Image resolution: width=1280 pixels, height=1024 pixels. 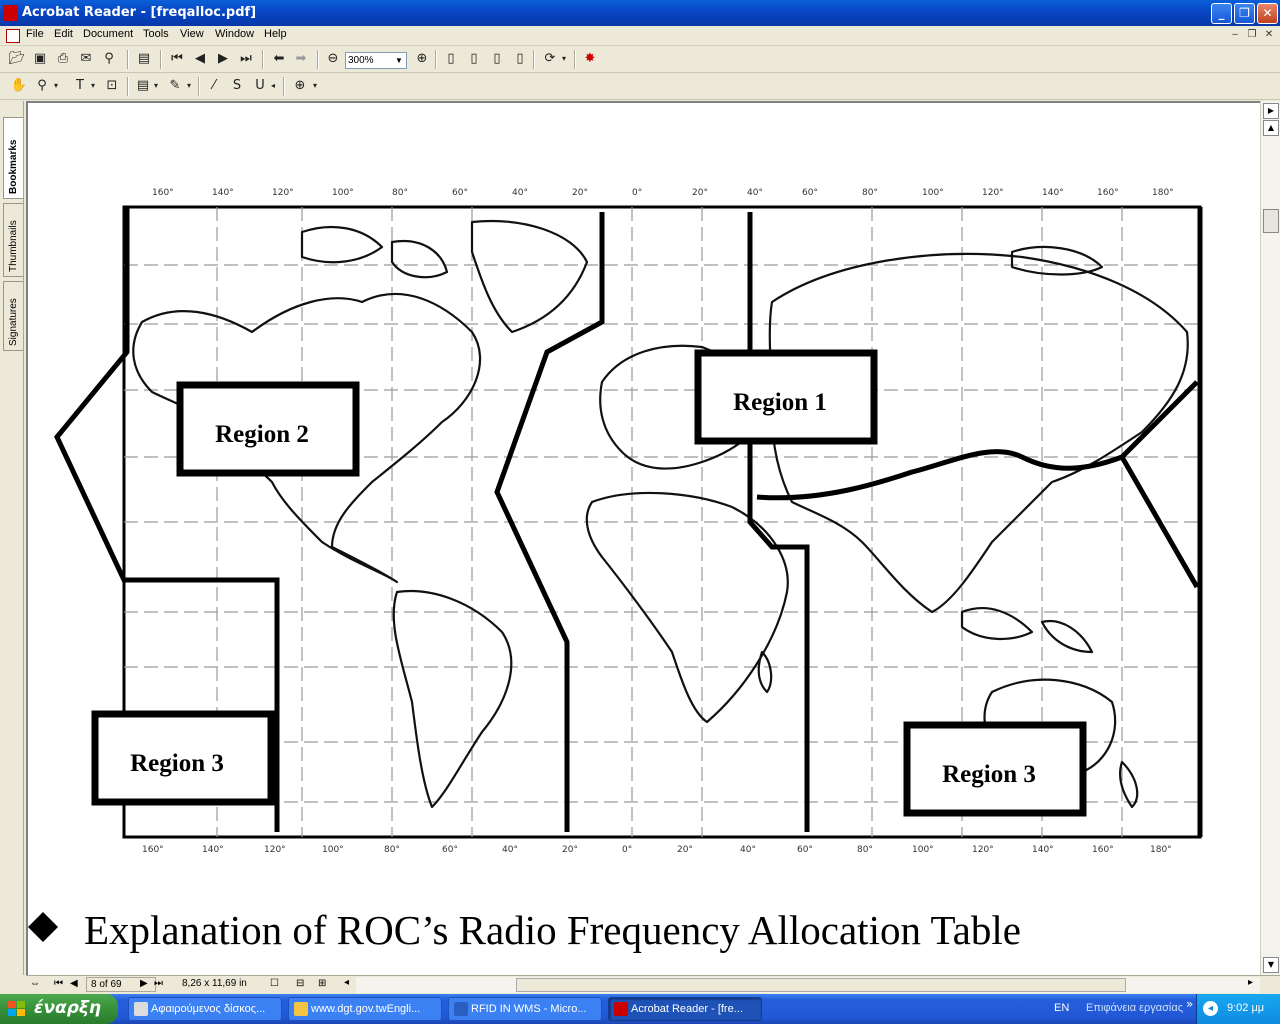 What do you see at coordinates (300, 86) in the screenshot?
I see `ebook-icon: ⊕` at bounding box center [300, 86].